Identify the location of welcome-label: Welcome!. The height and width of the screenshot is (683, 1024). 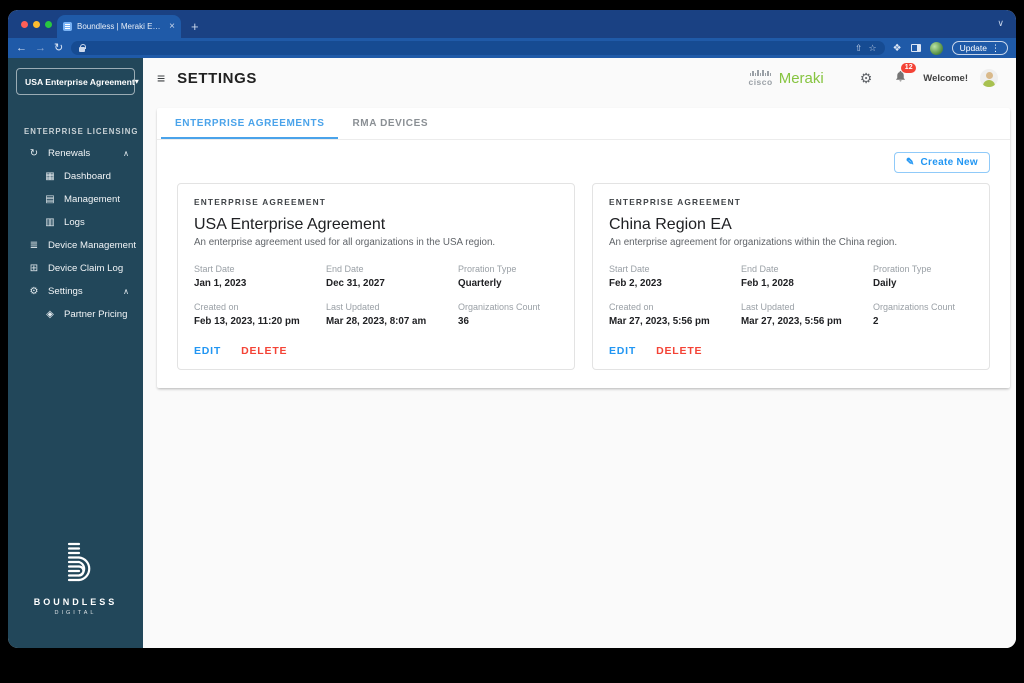
(945, 78).